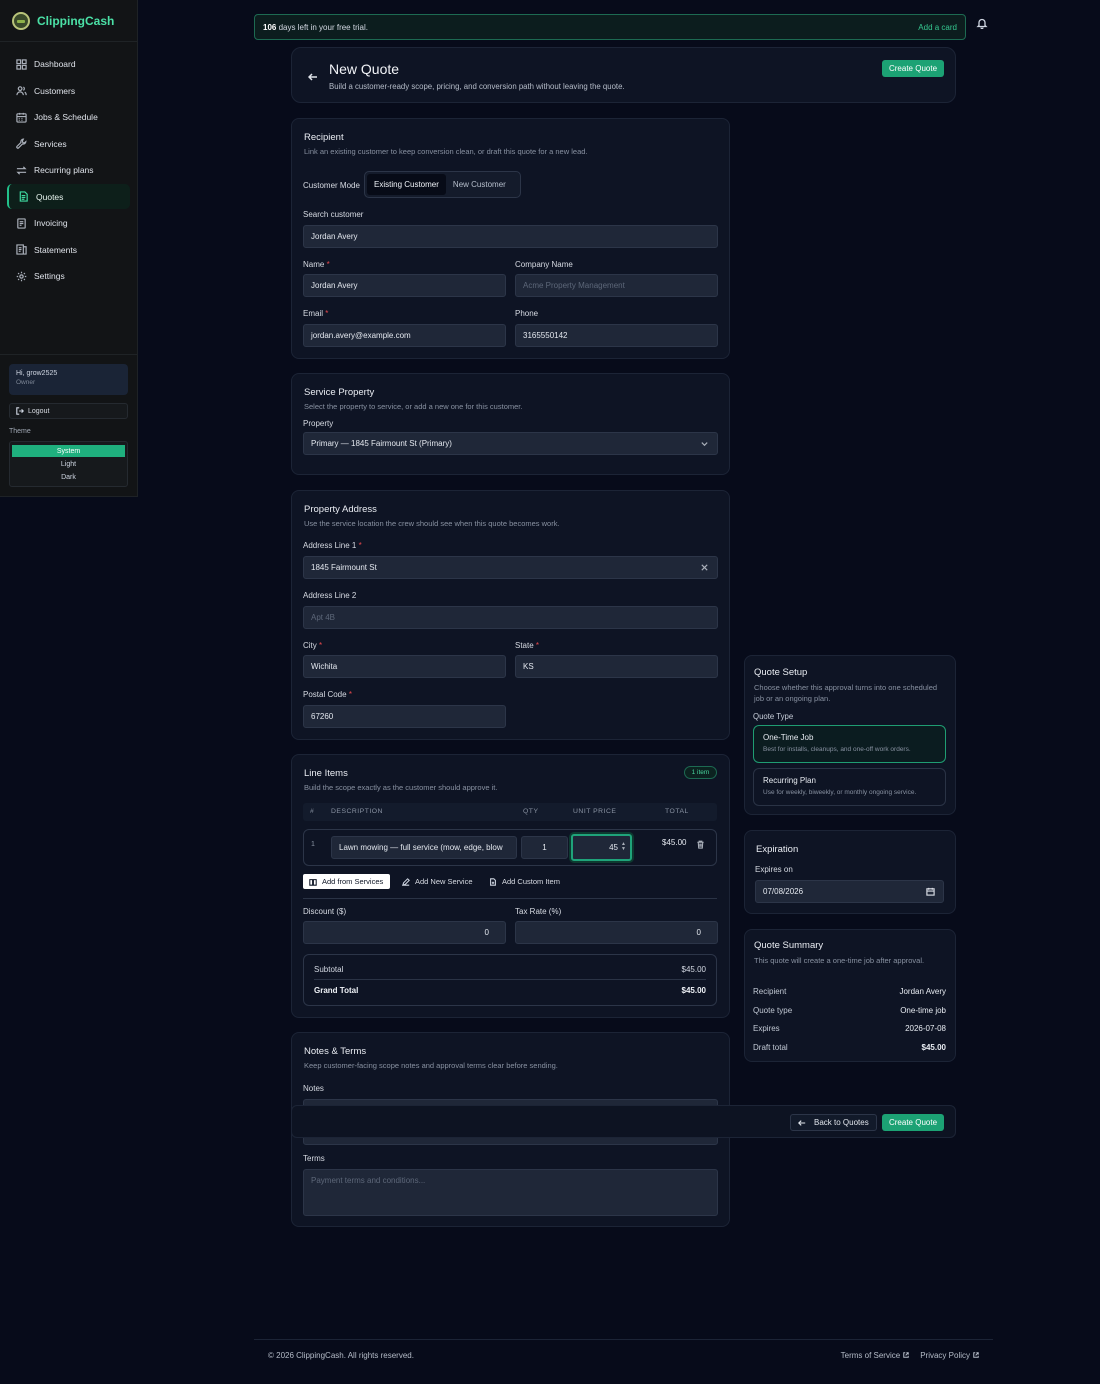 The height and width of the screenshot is (1384, 1100). What do you see at coordinates (510, 617) in the screenshot?
I see `address-line2-input: Apt 4B` at bounding box center [510, 617].